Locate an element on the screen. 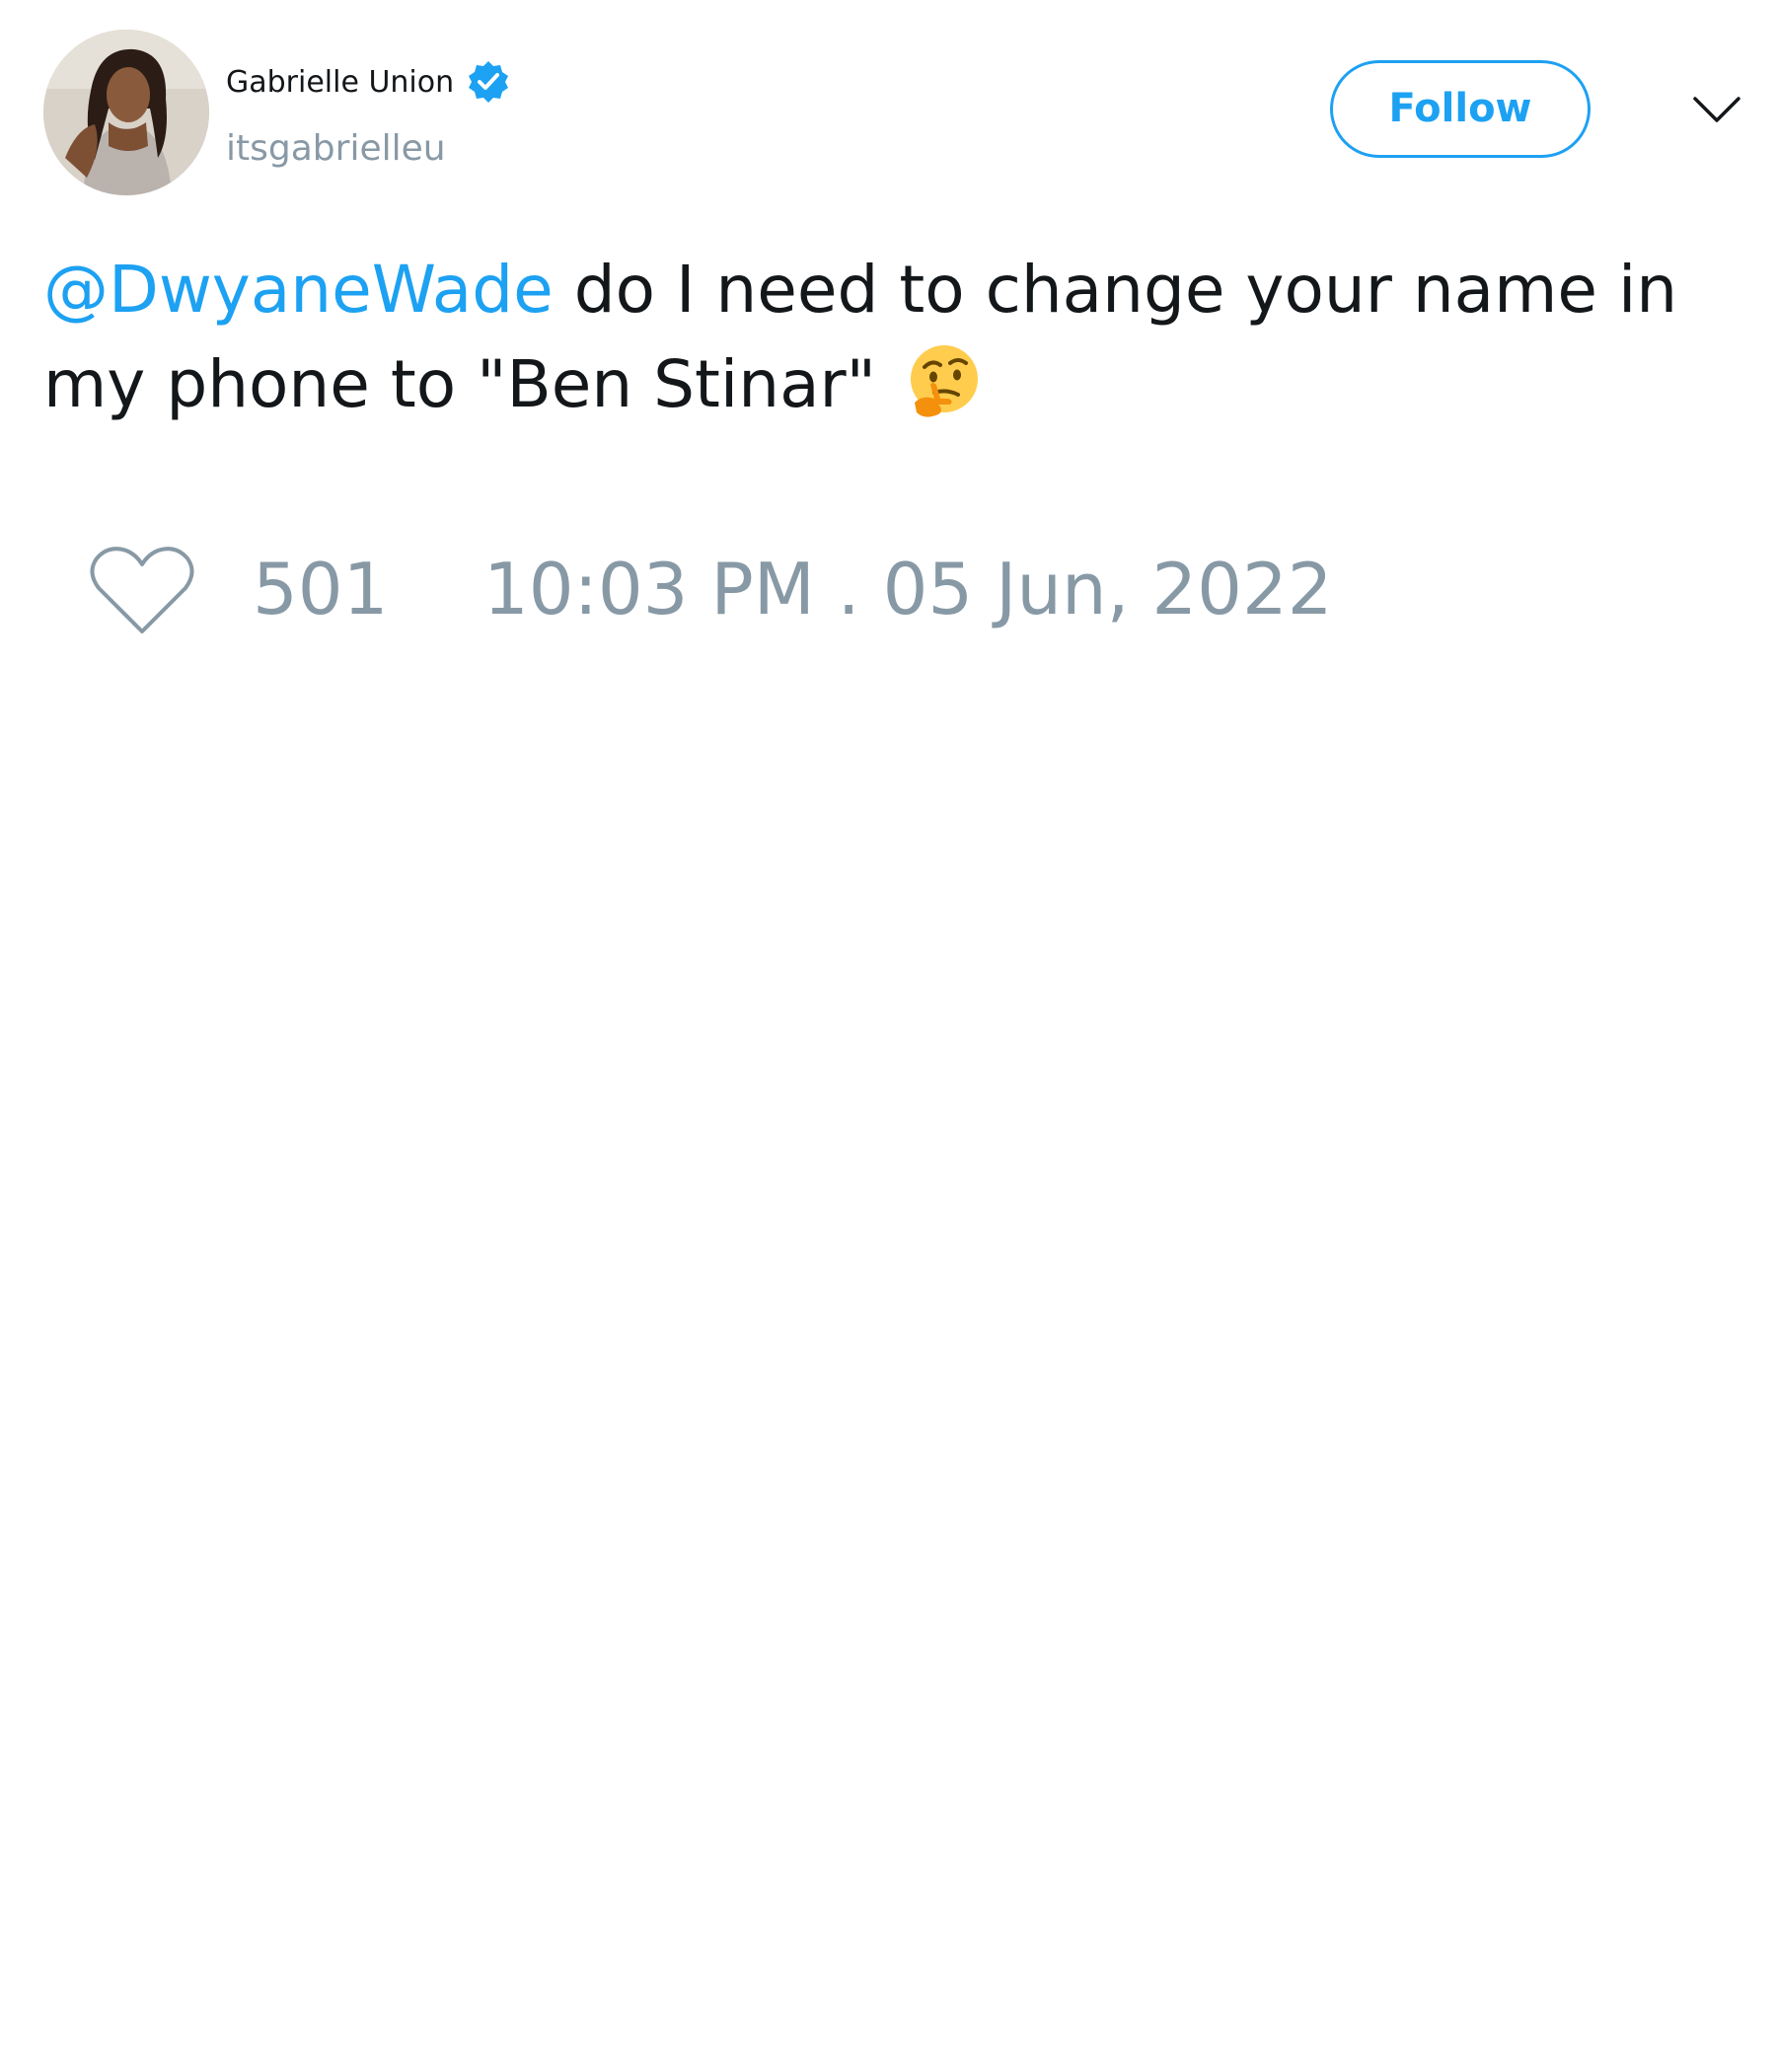 This screenshot has height=2072, width=1776. chevron-down-icon is located at coordinates (1717, 109).